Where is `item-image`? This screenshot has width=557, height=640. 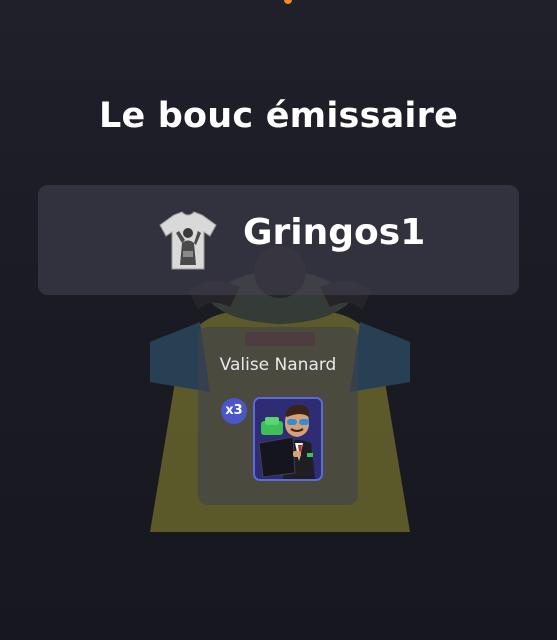 item-image is located at coordinates (288, 439).